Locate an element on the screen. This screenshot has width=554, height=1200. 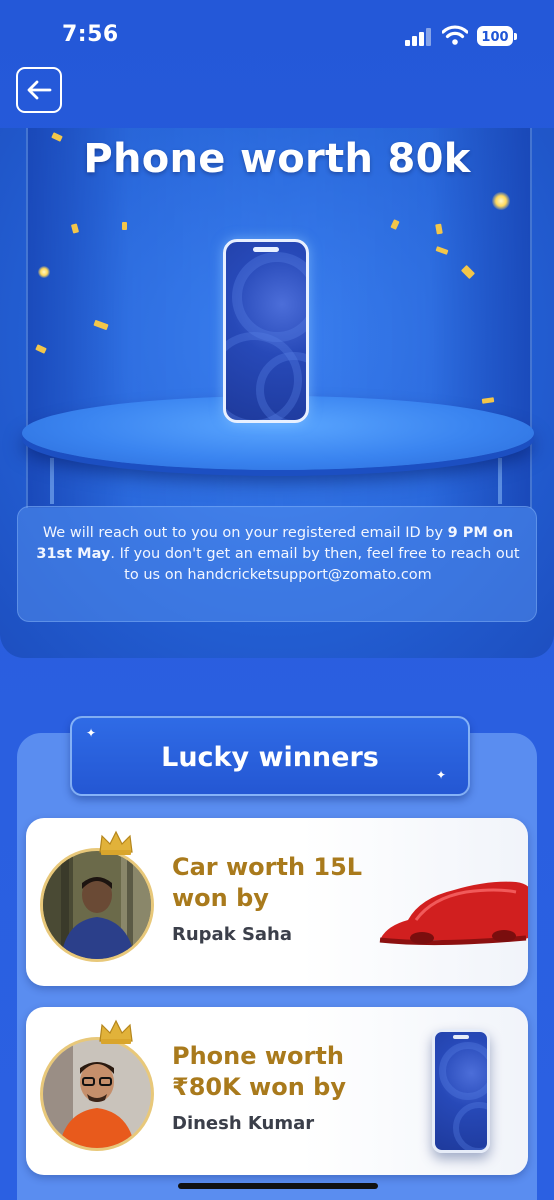
winners-header: ✦ ✦ Lucky winners is located at coordinates (270, 756).